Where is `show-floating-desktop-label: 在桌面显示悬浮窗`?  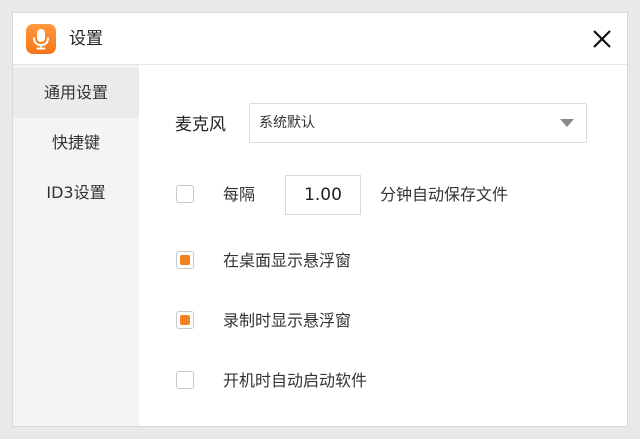 show-floating-desktop-label: 在桌面显示悬浮窗 is located at coordinates (287, 260).